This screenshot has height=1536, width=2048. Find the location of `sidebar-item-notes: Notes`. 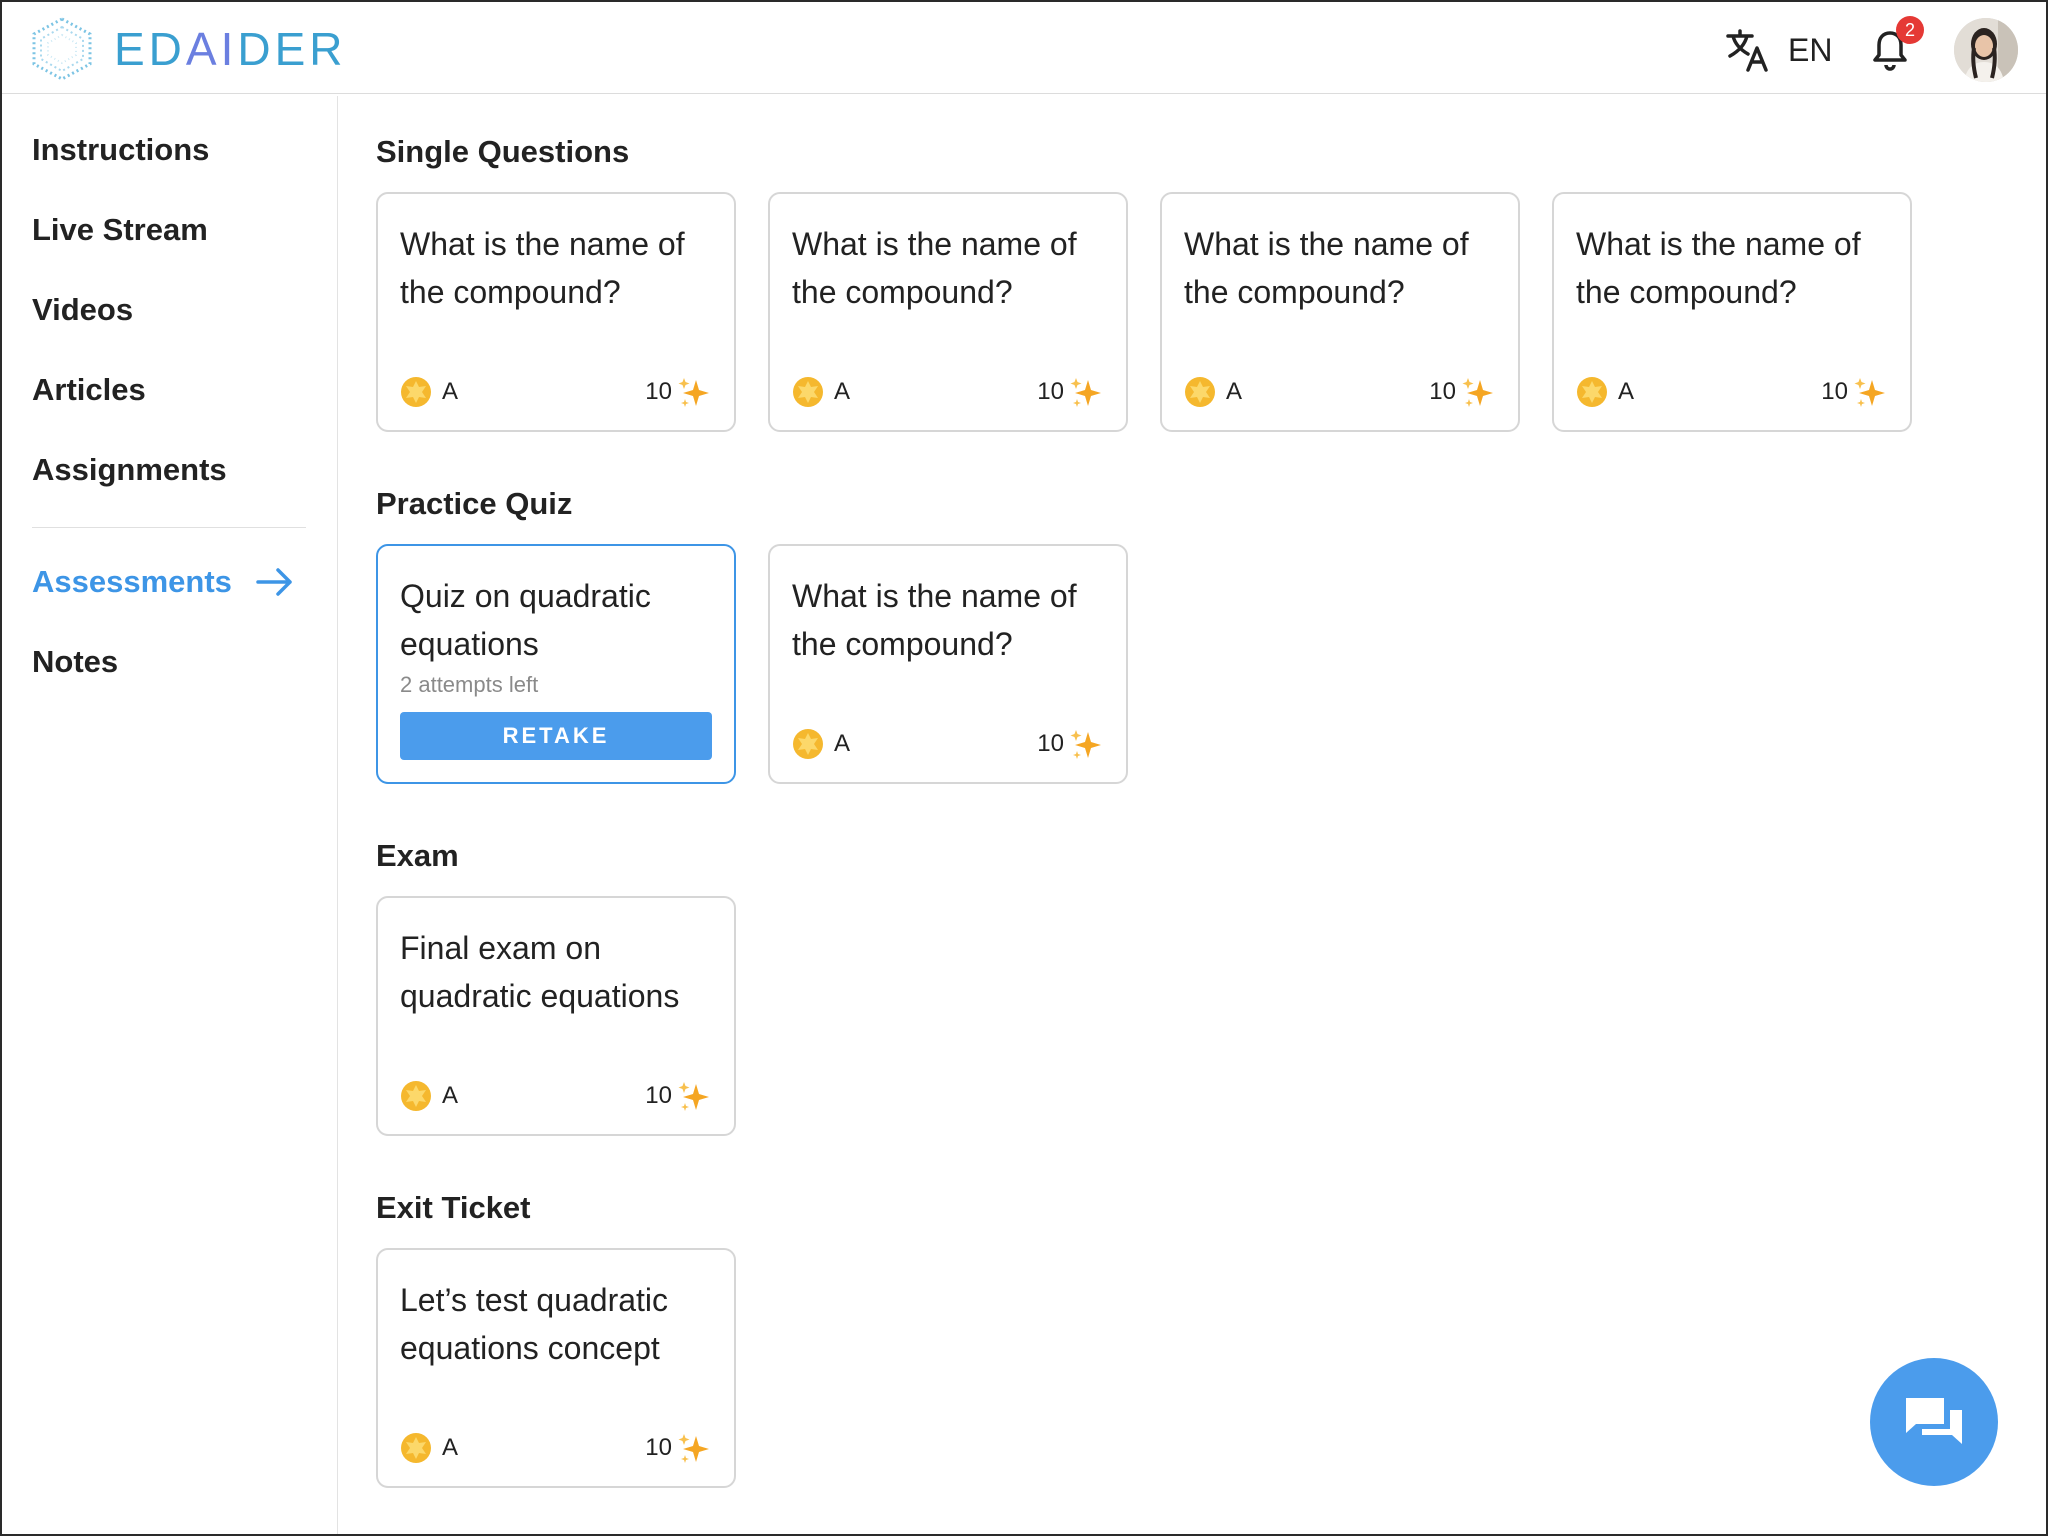

sidebar-item-notes: Notes is located at coordinates (75, 662).